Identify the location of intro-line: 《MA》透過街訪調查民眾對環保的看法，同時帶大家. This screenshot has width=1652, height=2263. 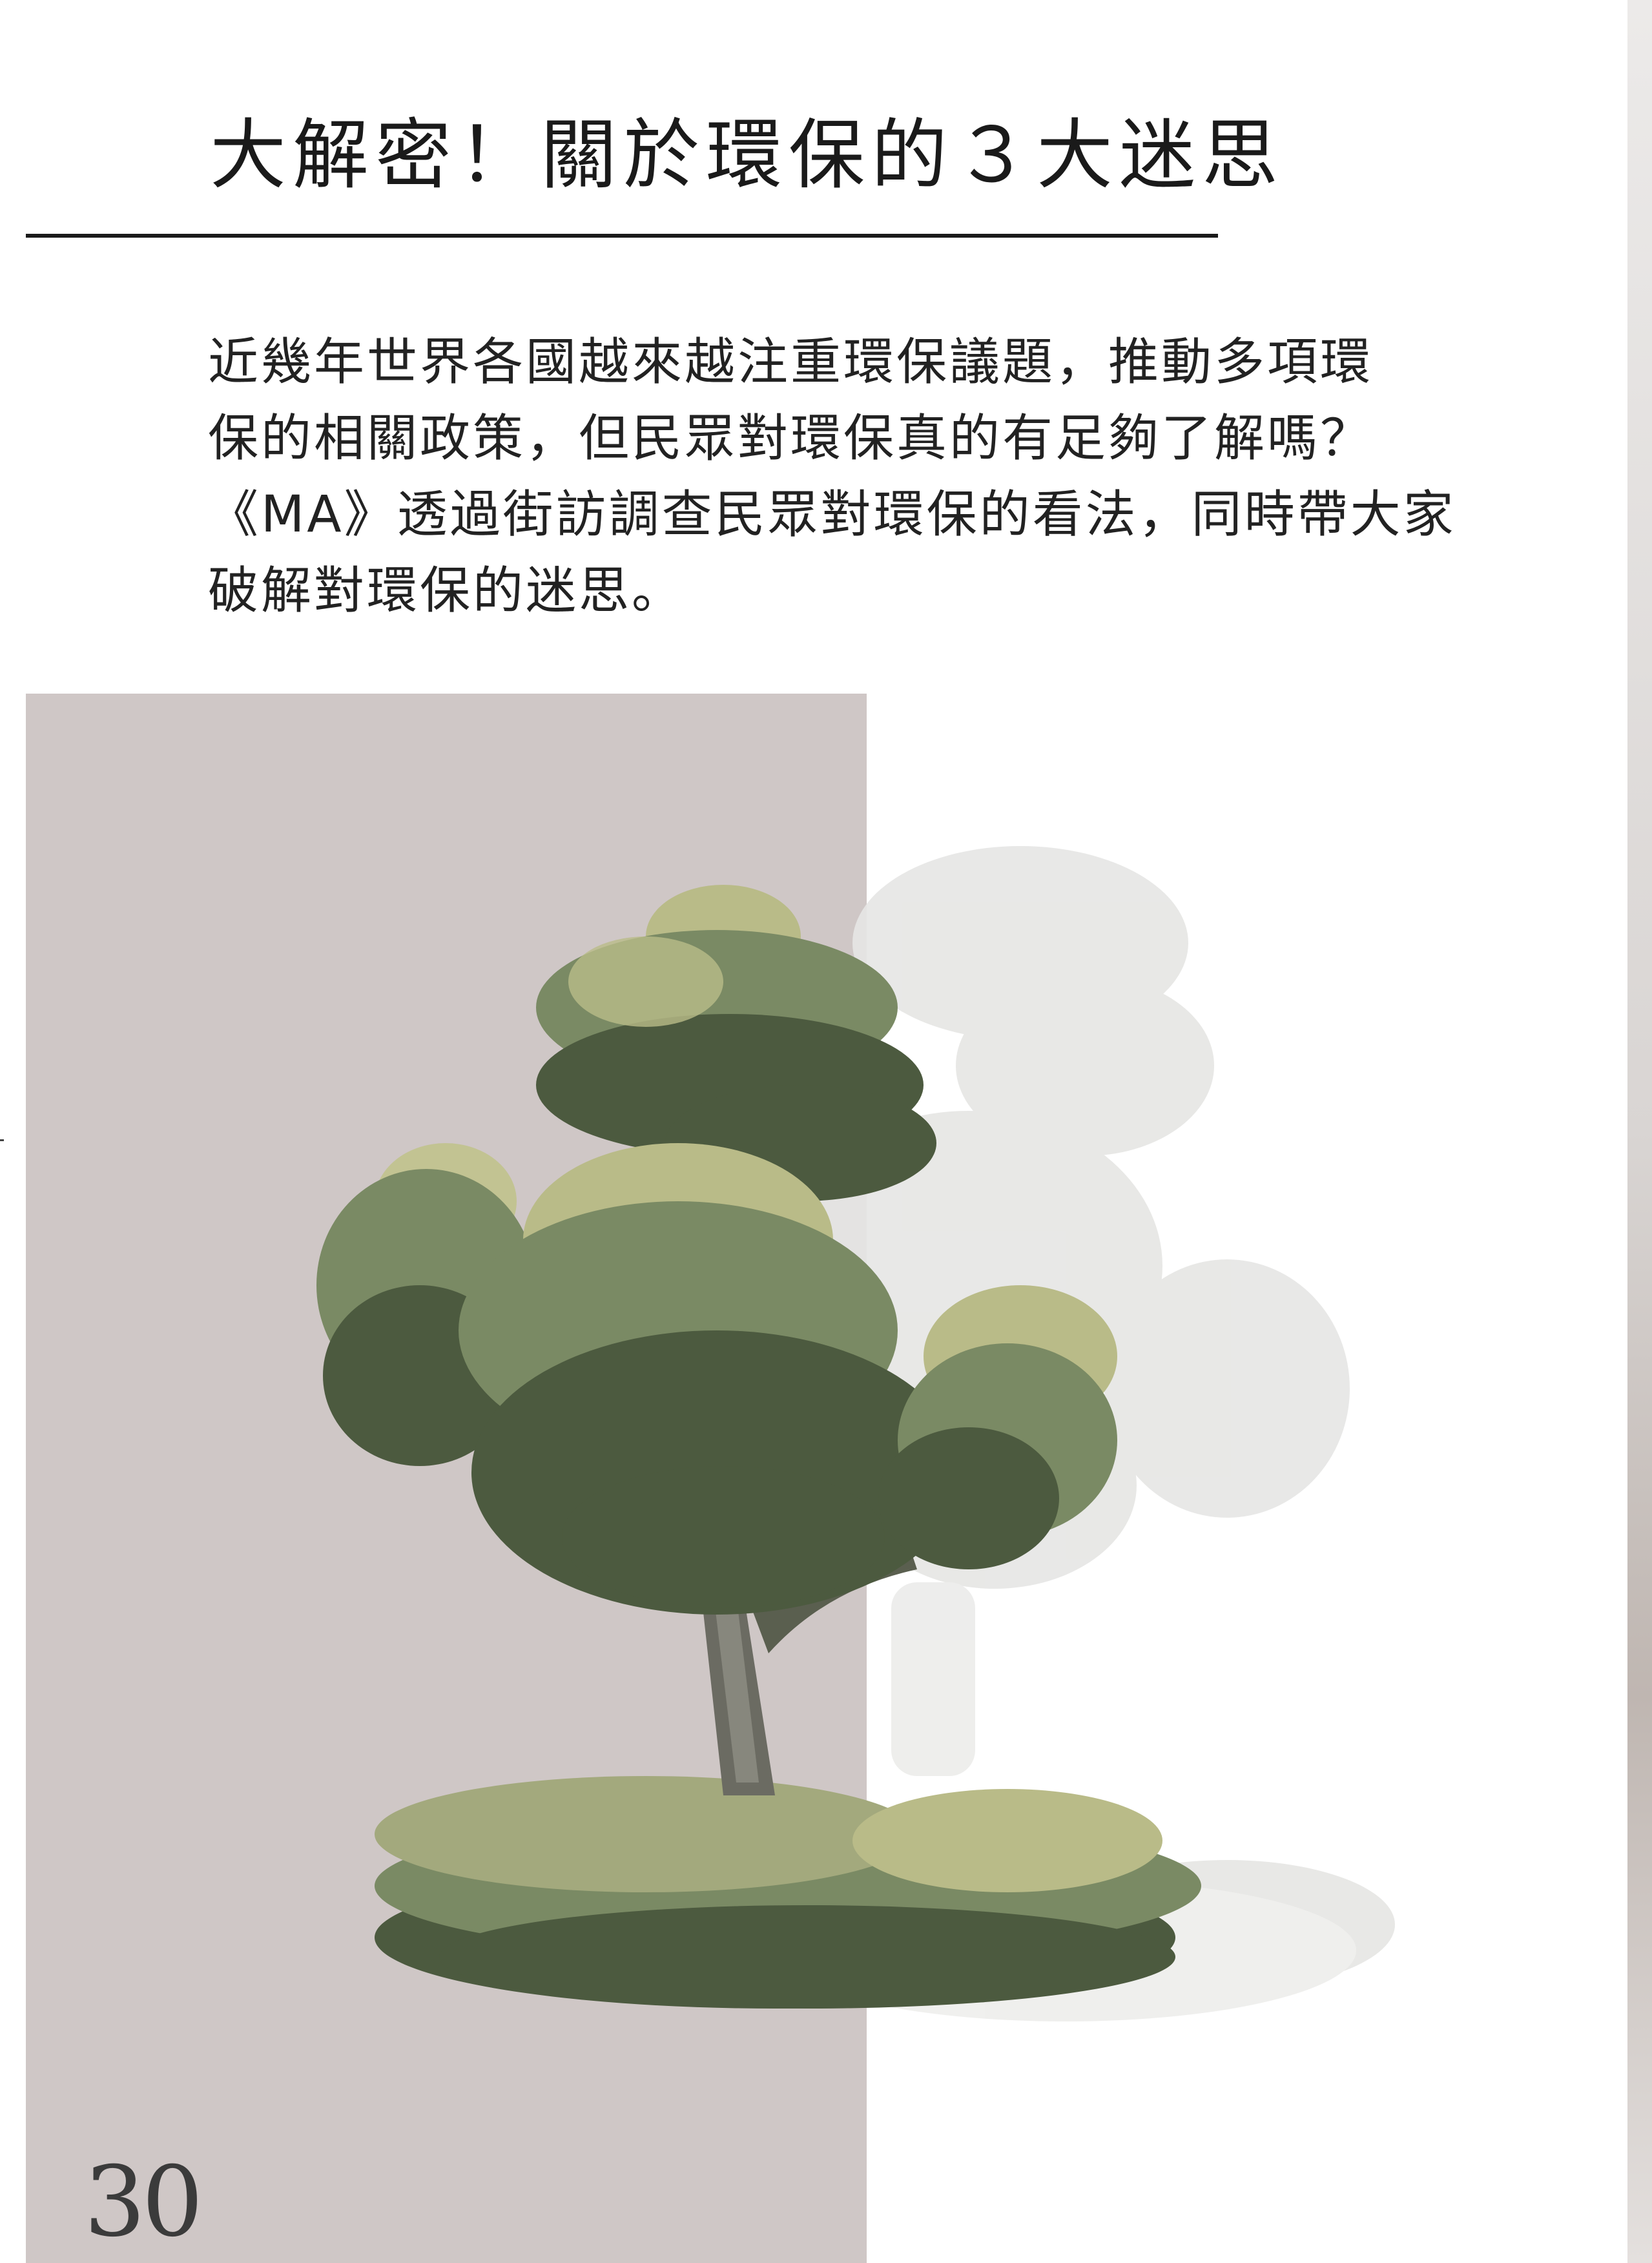
(832, 515).